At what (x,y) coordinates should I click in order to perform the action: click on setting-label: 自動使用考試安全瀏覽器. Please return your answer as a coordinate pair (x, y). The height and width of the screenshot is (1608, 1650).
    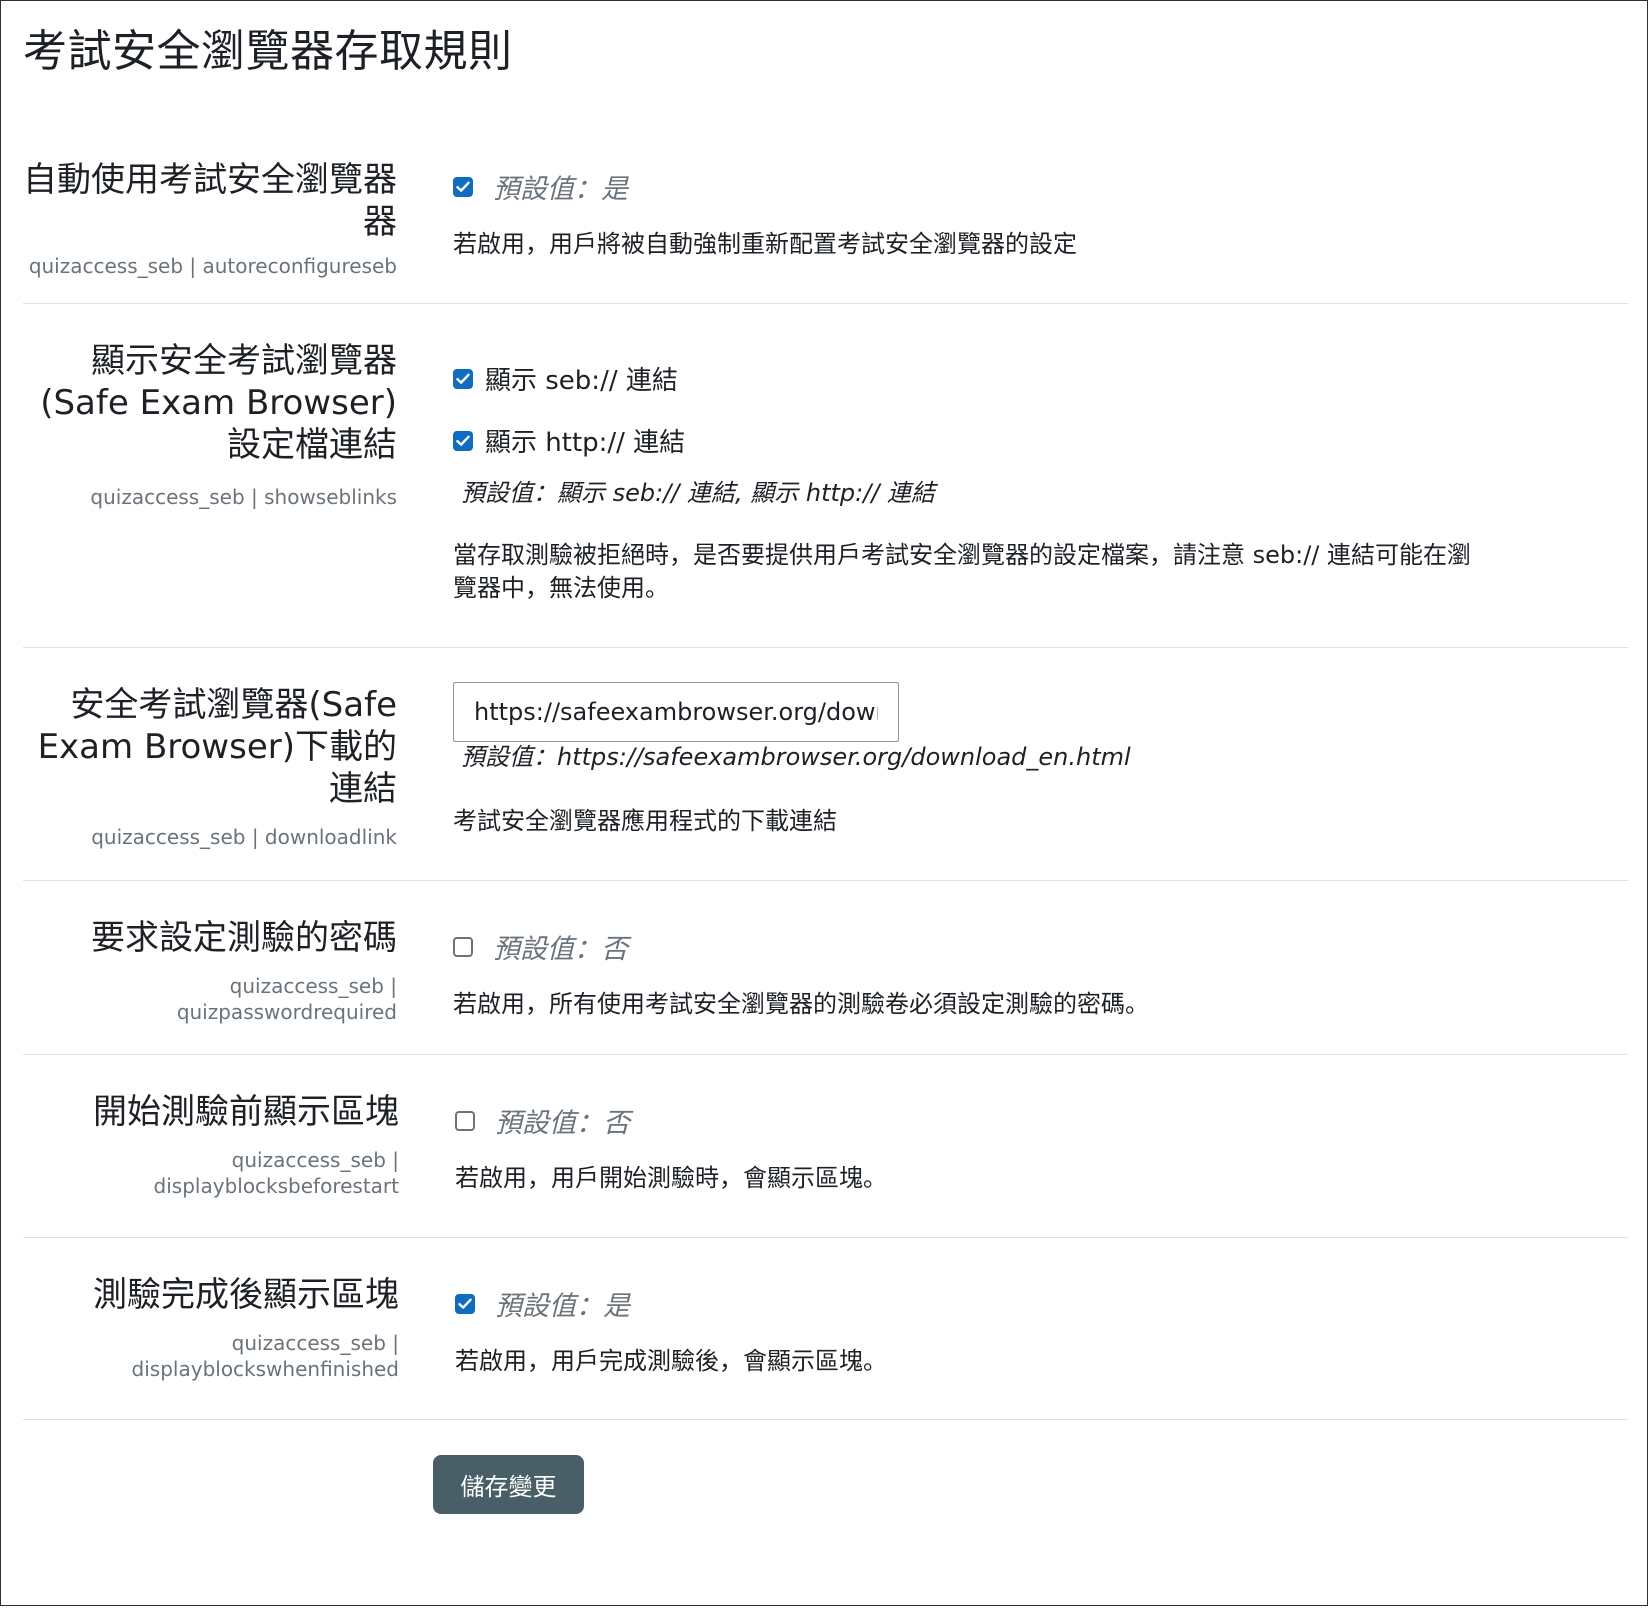
    Looking at the image, I should click on (210, 180).